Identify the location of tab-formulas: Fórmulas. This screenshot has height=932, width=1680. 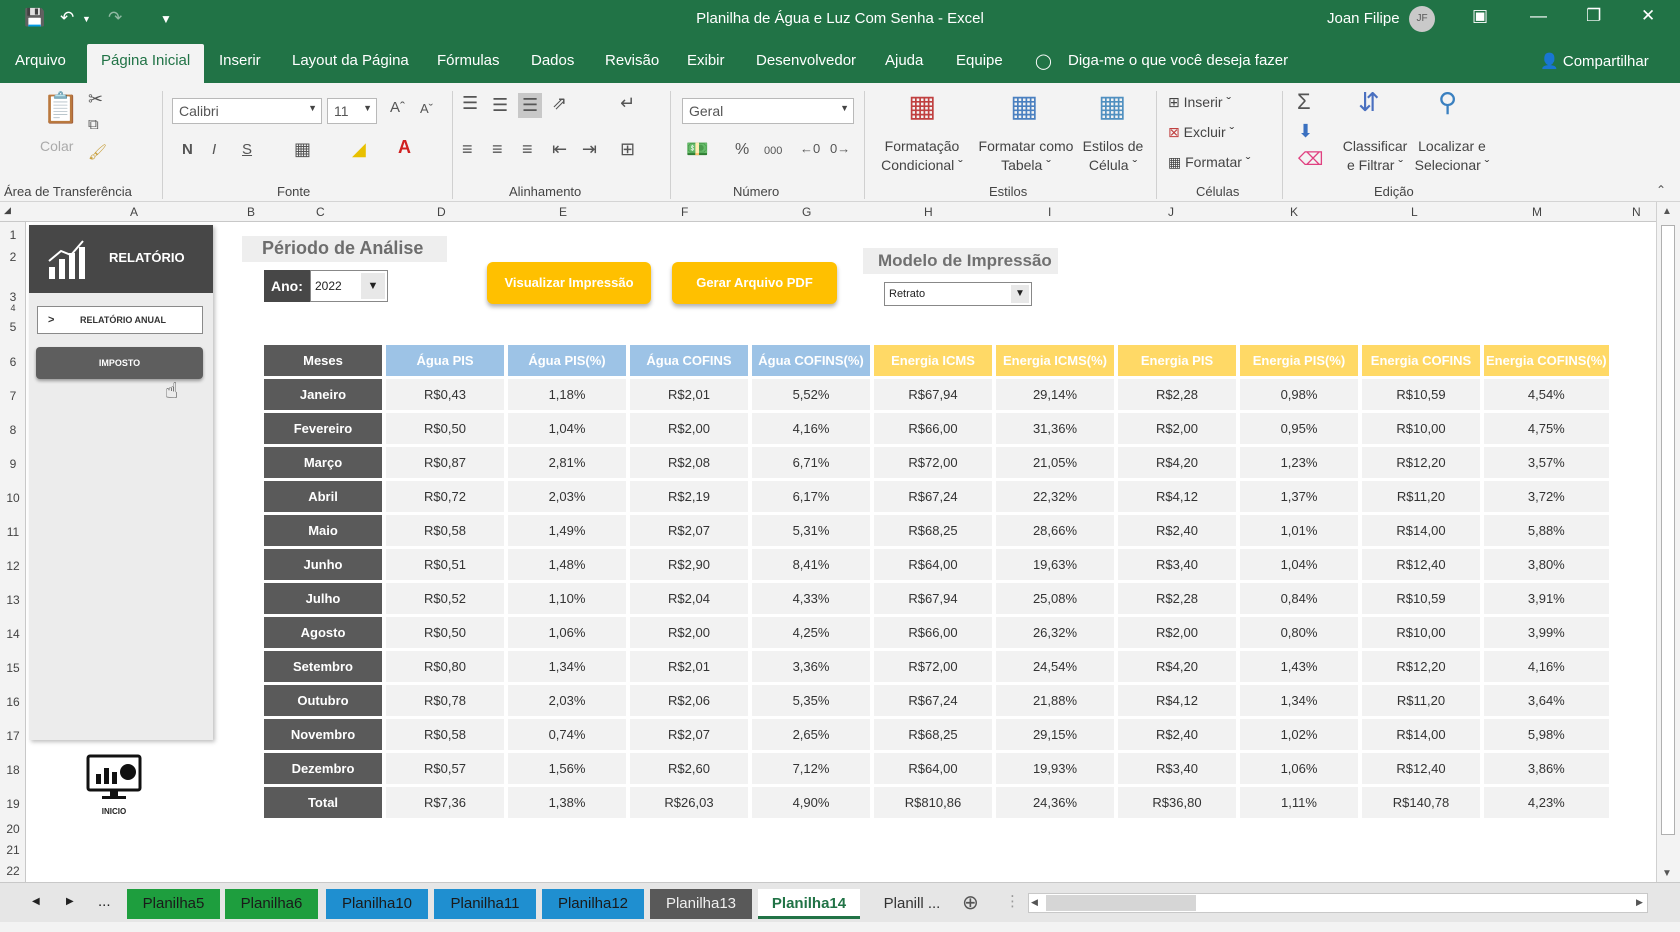
(468, 60).